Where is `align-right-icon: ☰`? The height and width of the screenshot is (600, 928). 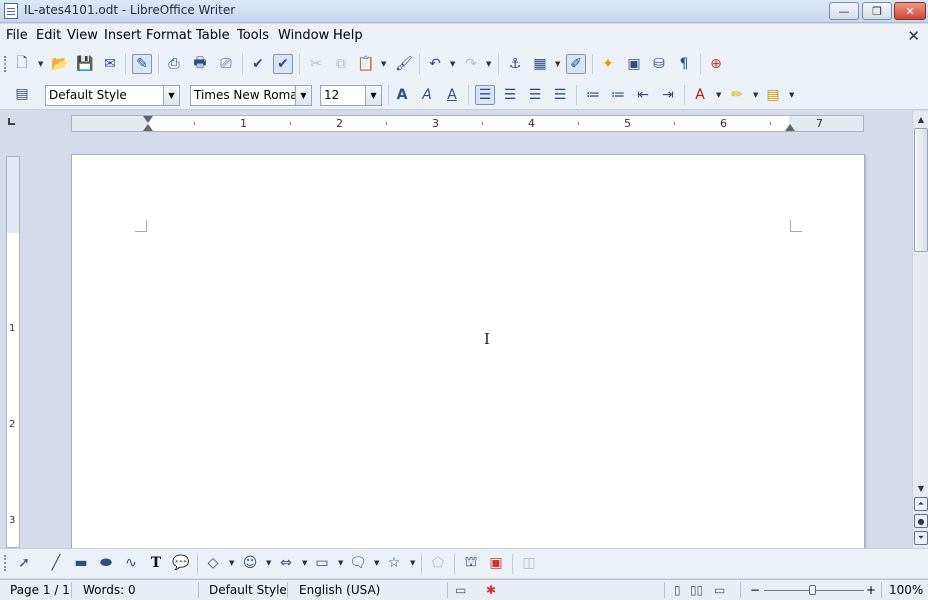 align-right-icon: ☰ is located at coordinates (535, 95).